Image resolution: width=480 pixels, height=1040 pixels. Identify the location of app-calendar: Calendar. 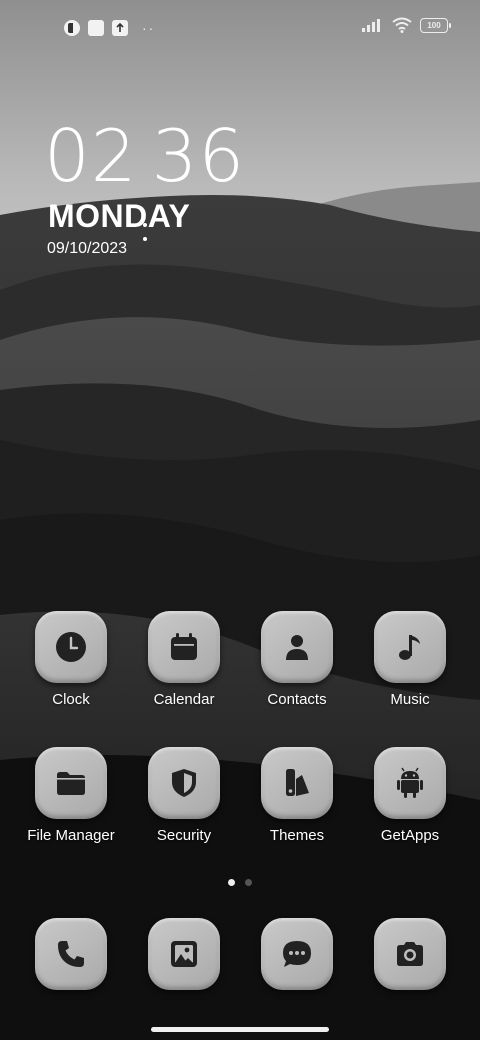
(184, 659).